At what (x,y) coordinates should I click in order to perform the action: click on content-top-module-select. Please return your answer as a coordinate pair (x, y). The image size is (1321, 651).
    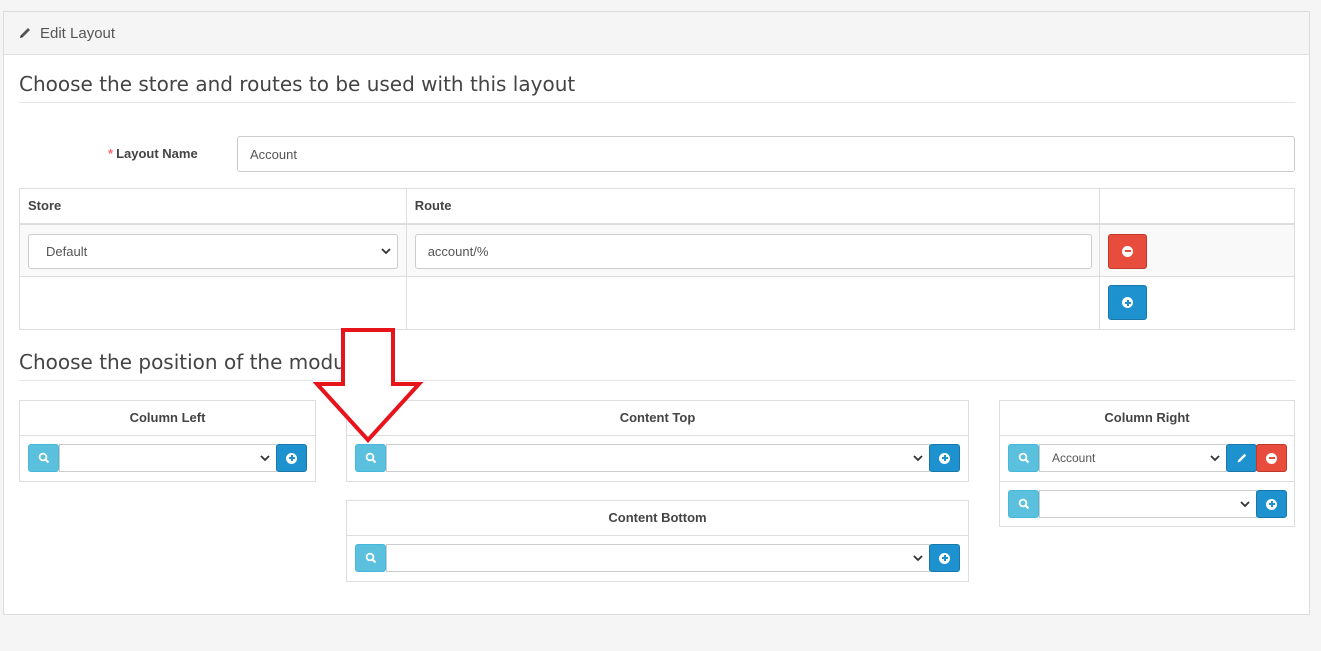
    Looking at the image, I should click on (658, 458).